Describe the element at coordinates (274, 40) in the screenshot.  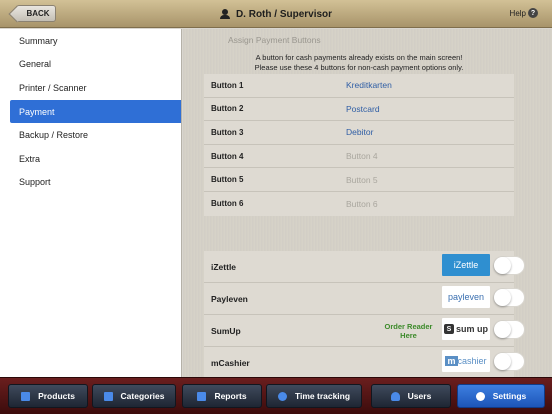
I see `section-title: Assign Payment Buttons` at that location.